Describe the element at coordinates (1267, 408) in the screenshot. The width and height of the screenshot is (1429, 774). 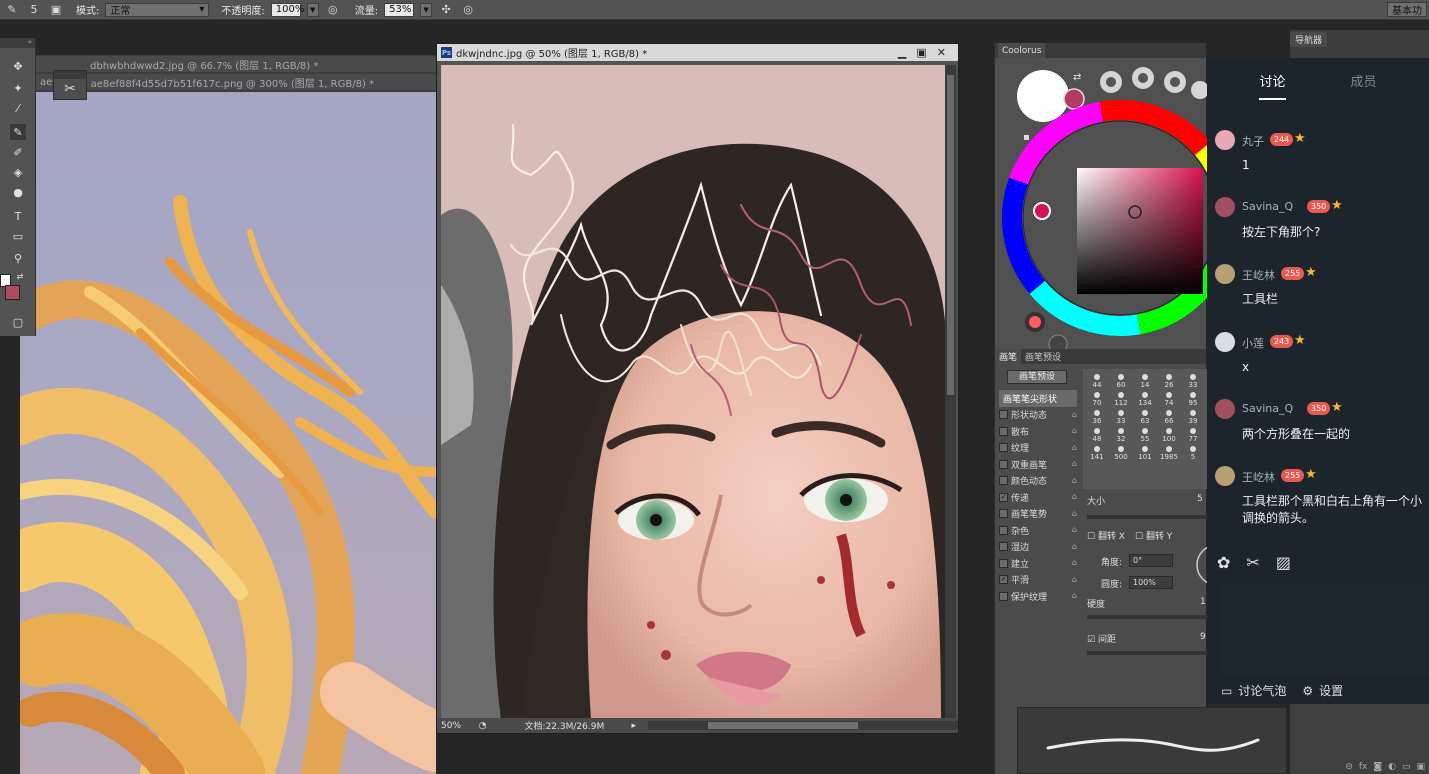
I see `chat-username: Savina_Q` at that location.